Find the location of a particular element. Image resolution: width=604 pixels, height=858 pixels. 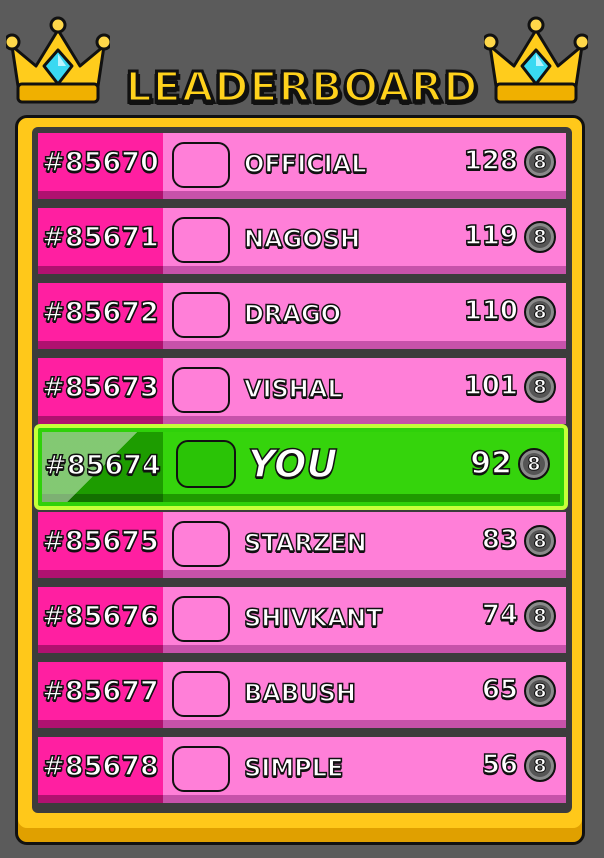

player-score: 110 is located at coordinates (491, 311).